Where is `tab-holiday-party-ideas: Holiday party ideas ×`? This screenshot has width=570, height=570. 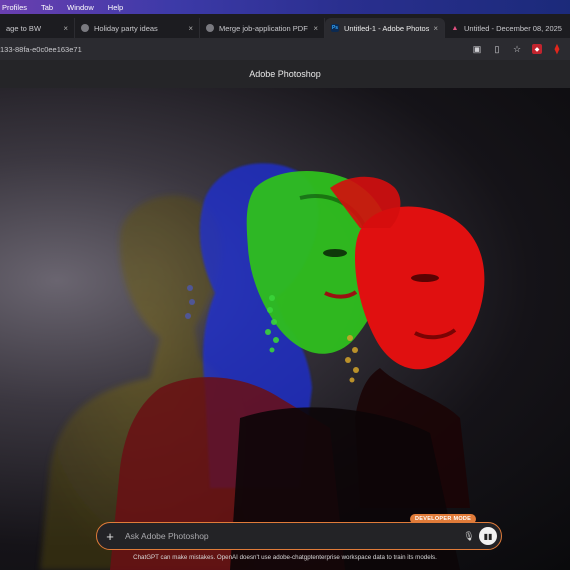
tab-holiday-party-ideas: Holiday party ideas × is located at coordinates (137, 28).